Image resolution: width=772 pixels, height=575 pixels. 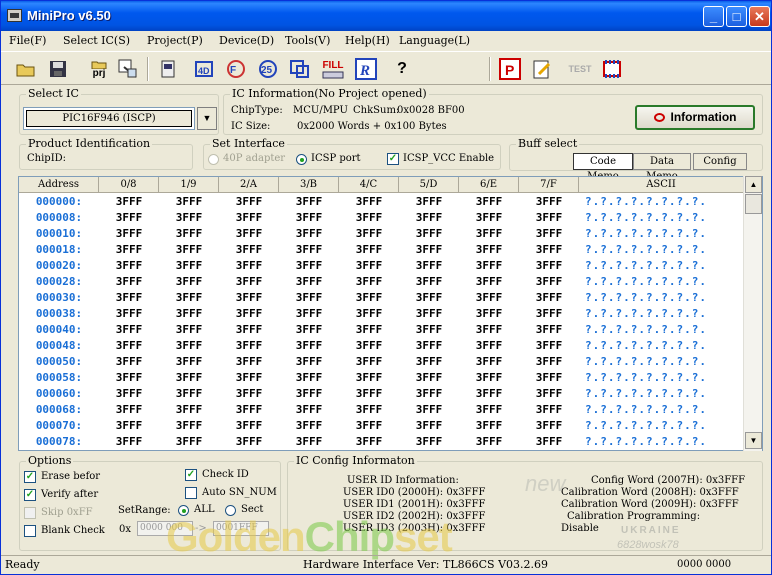 I want to click on menu-file: File(F), so click(x=27, y=40).